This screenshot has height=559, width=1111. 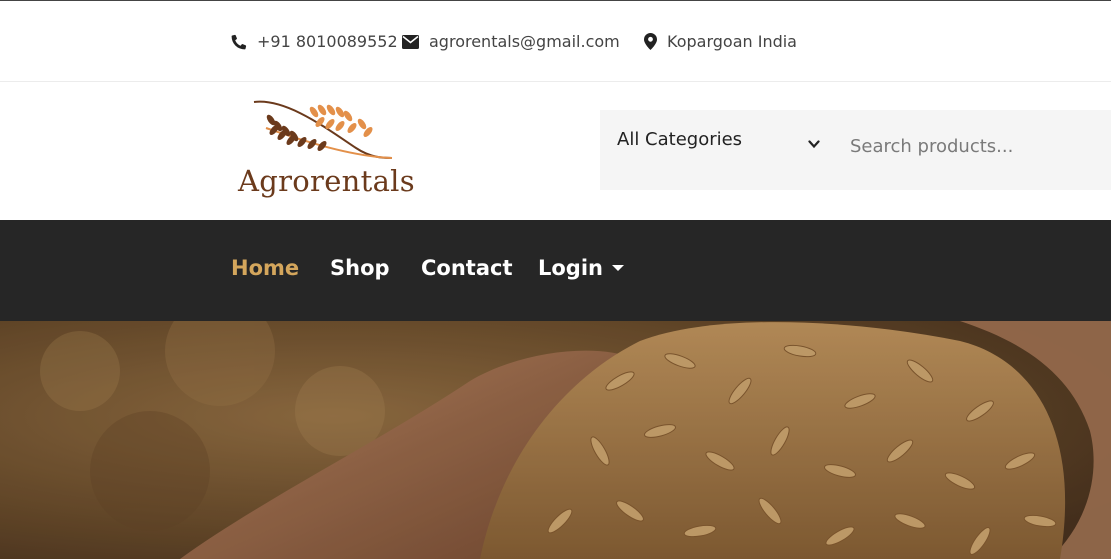 I want to click on nav-item-label: Home, so click(x=265, y=268).